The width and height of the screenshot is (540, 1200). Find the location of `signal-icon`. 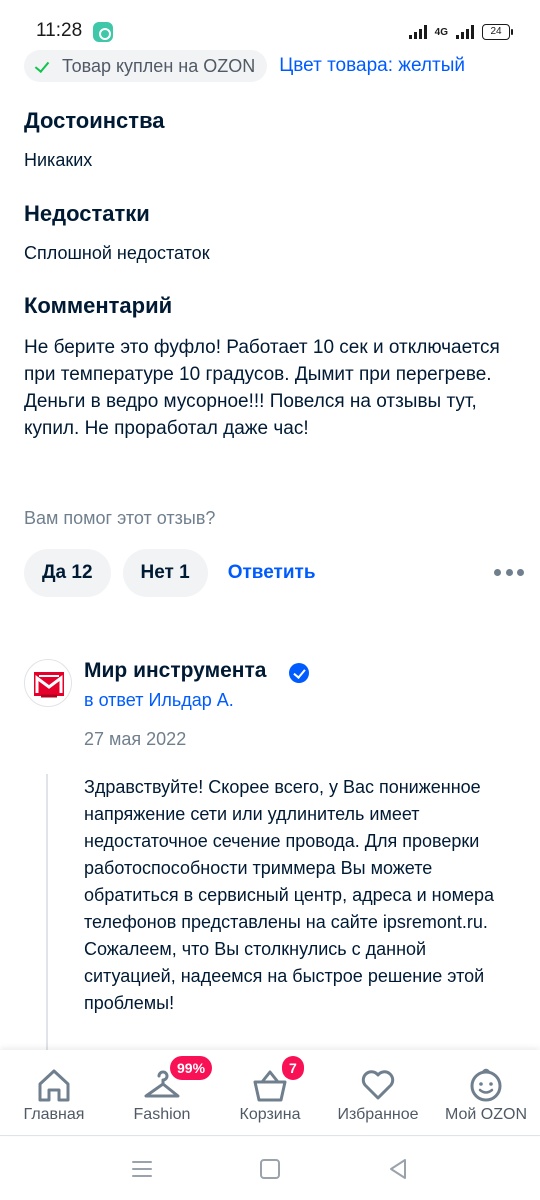

signal-icon is located at coordinates (417, 32).